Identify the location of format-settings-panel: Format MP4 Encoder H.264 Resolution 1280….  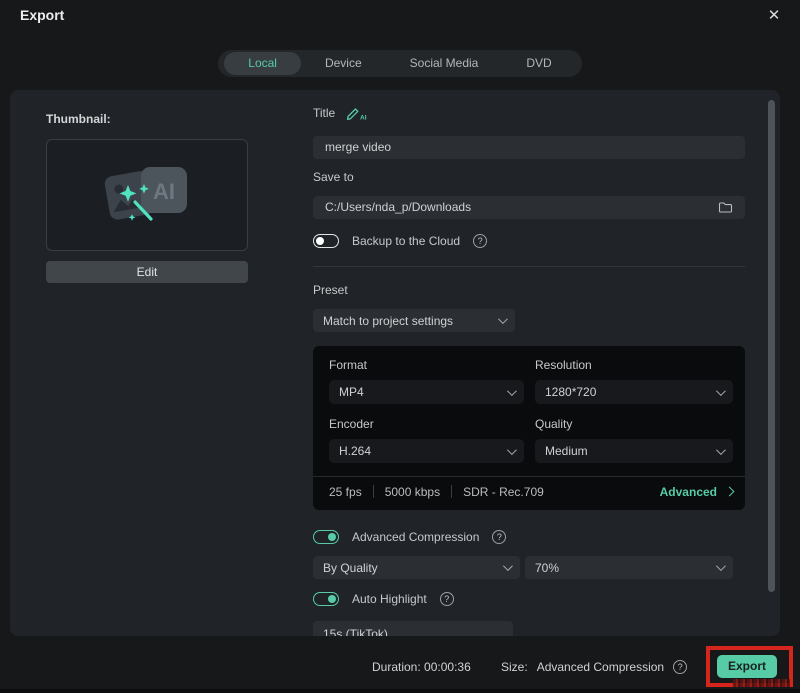
(529, 428).